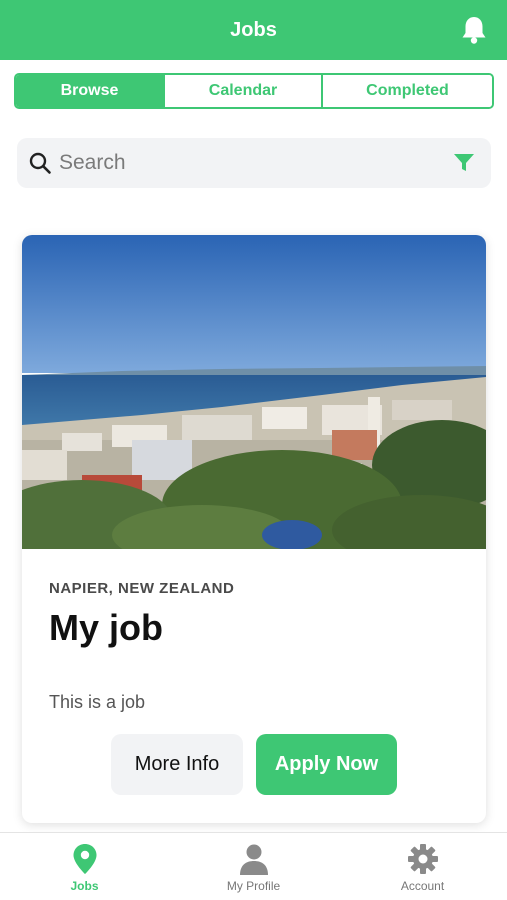 The image size is (507, 900). I want to click on bell-icon, so click(474, 30).